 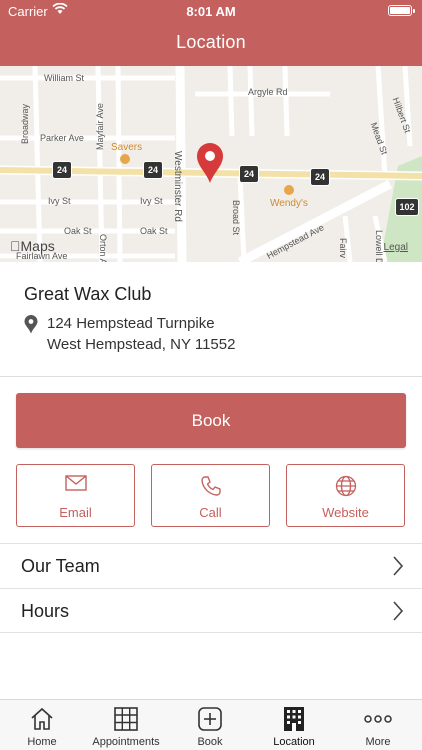 What do you see at coordinates (396, 247) in the screenshot?
I see `legal-link: Legal` at bounding box center [396, 247].